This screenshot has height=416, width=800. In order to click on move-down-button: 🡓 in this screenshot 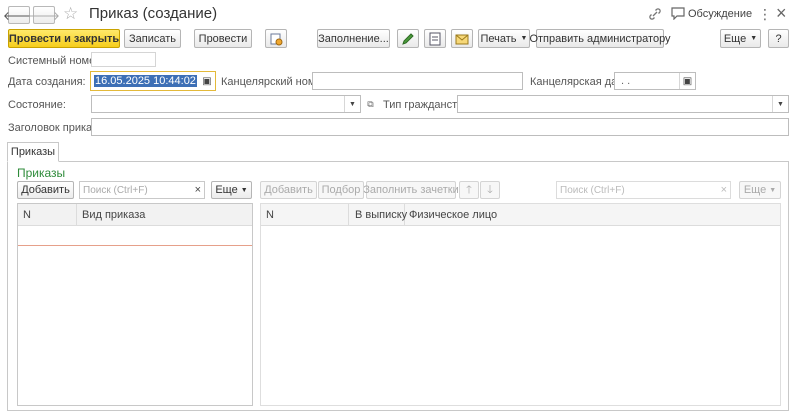, I will do `click(490, 190)`.